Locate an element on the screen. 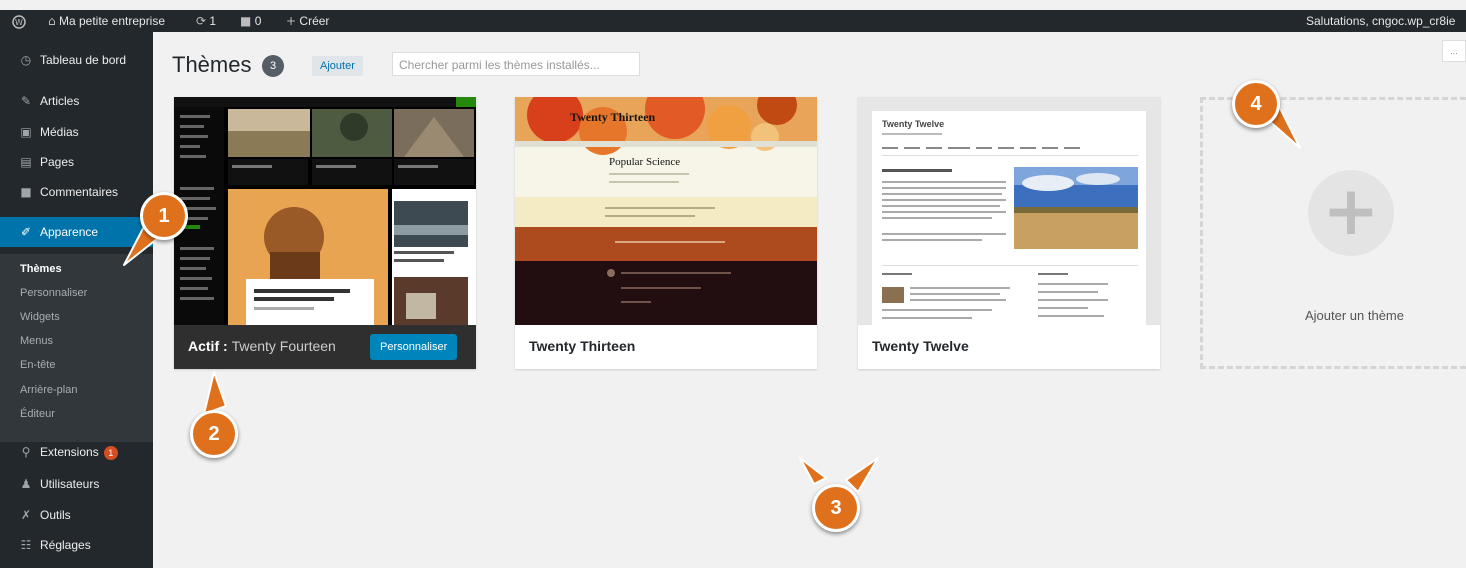 This screenshot has width=1466, height=568. callout-badge-3: 3 is located at coordinates (836, 508).